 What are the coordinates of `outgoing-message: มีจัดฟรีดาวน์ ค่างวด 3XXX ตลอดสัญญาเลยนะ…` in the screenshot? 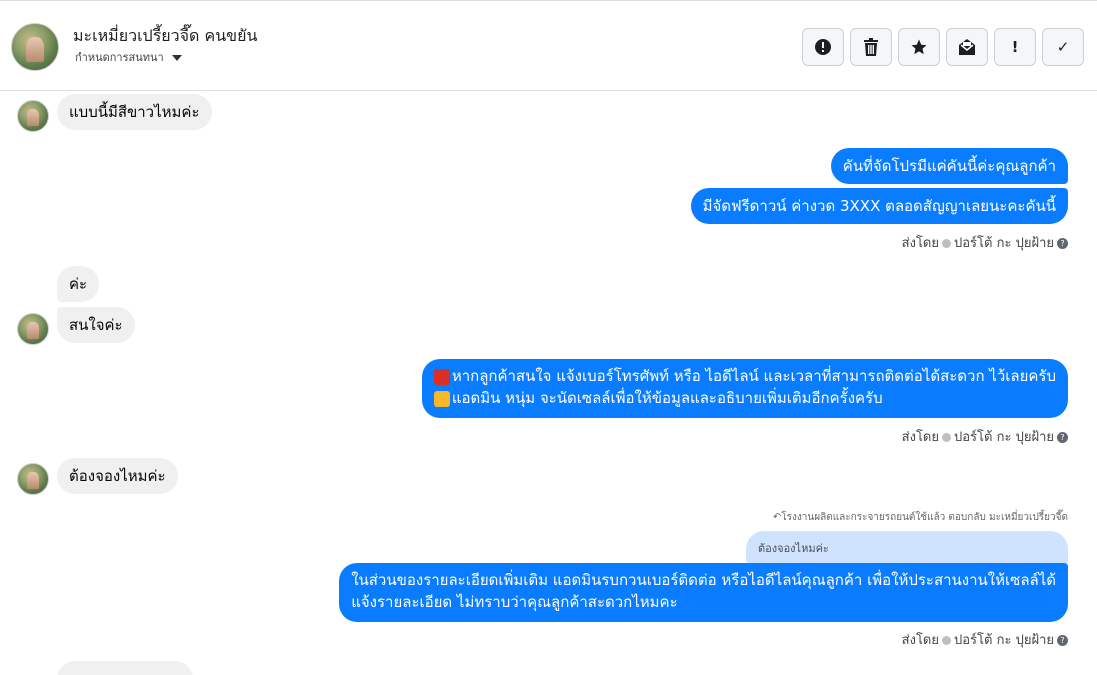 It's located at (879, 206).